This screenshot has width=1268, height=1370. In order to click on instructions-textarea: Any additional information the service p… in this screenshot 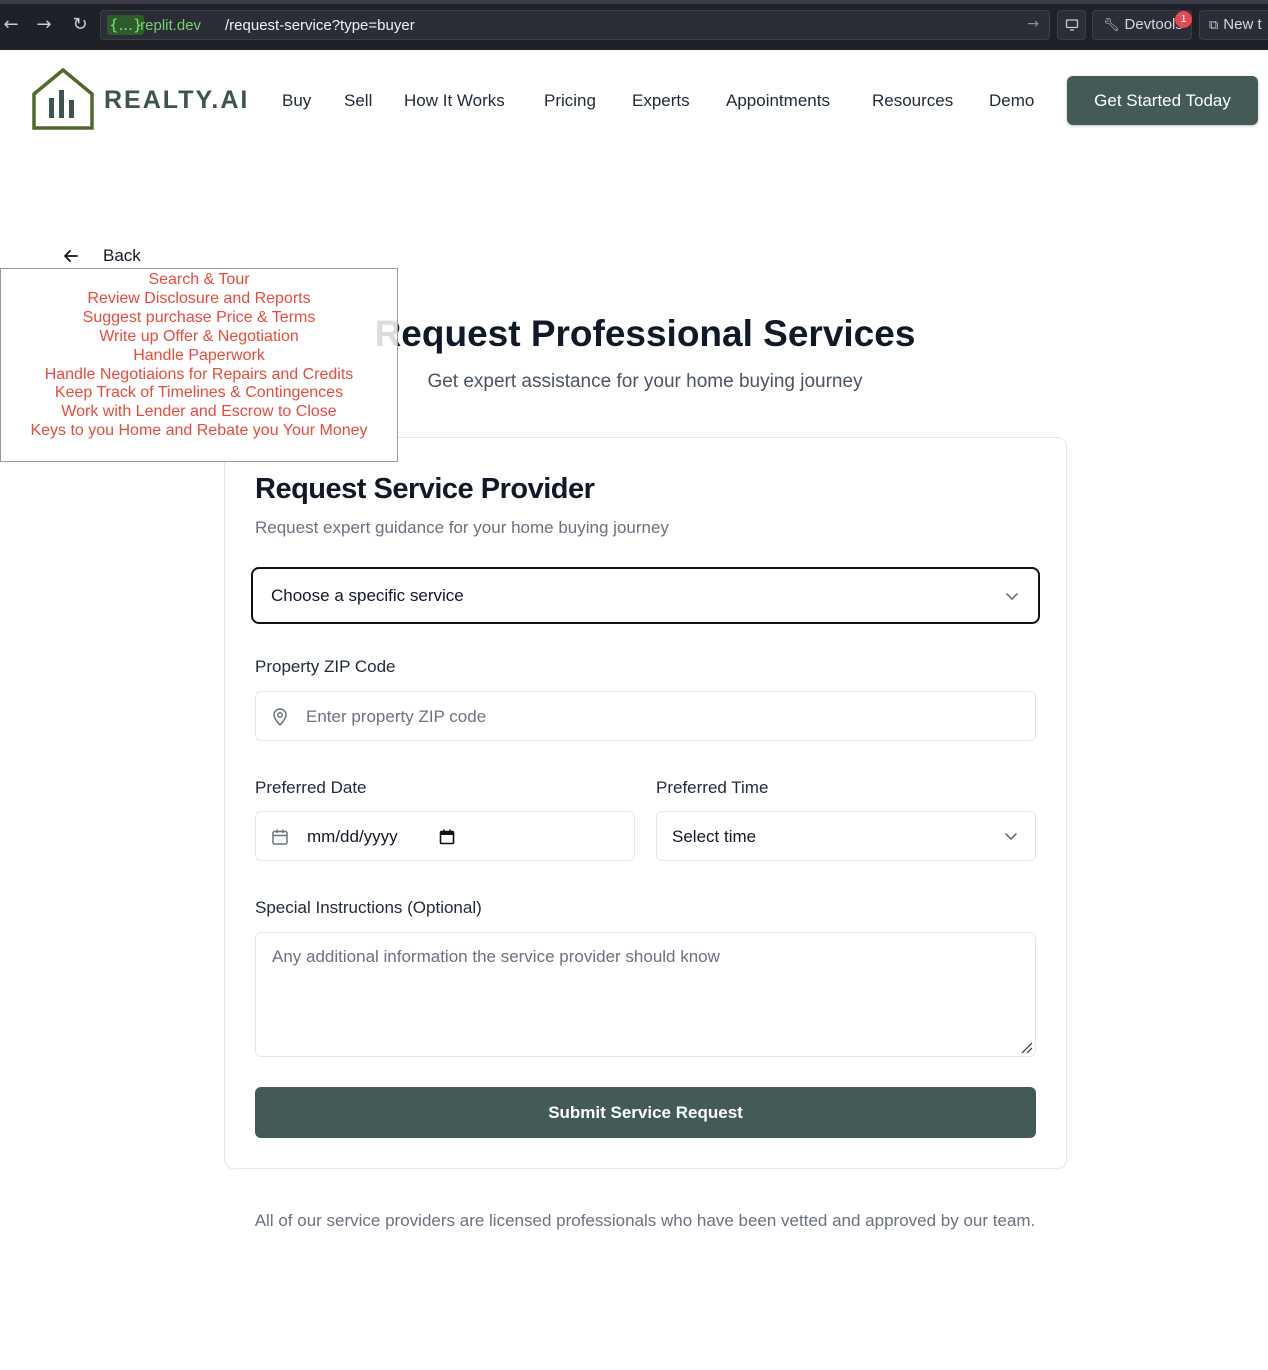, I will do `click(645, 994)`.